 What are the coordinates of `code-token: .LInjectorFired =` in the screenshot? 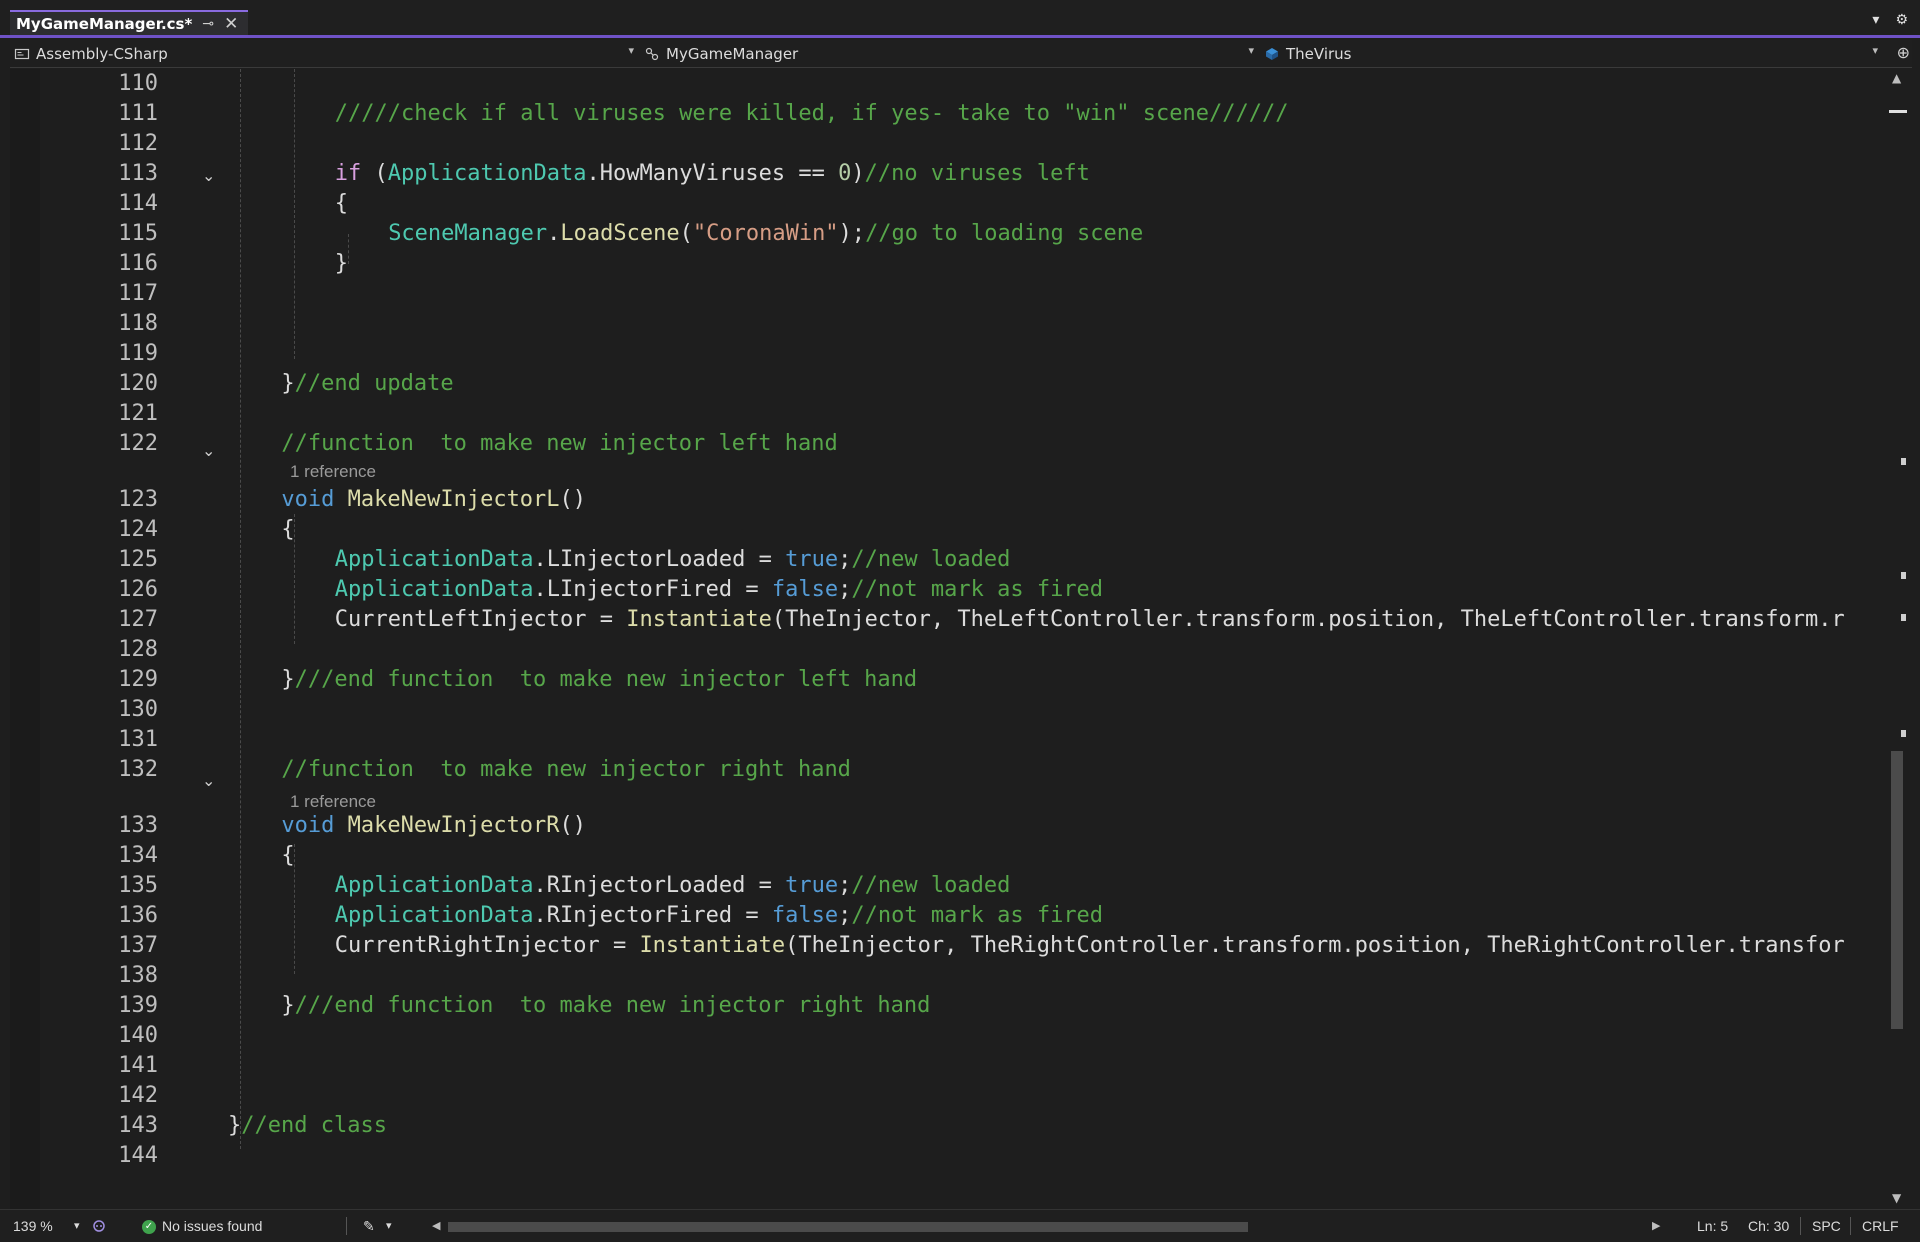 It's located at (652, 589).